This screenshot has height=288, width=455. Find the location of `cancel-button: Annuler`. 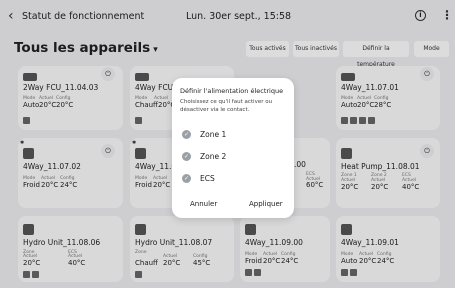

cancel-button: Annuler is located at coordinates (203, 204).